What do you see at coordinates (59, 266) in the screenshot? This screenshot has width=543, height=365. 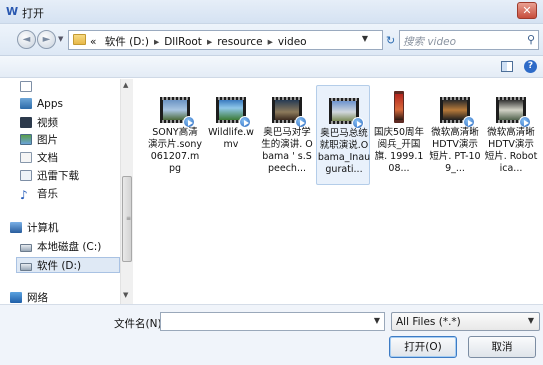 I see `sidebar-item-label: 软件 (D:)` at bounding box center [59, 266].